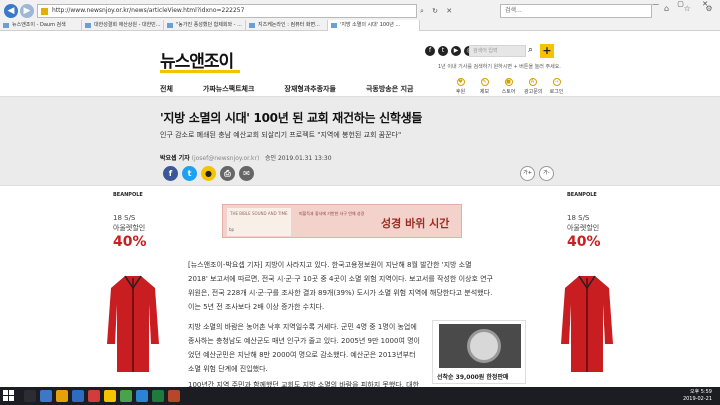 The width and height of the screenshot is (720, 405). Describe the element at coordinates (684, 4) in the screenshot. I see `window-controls: — ▢ ✕` at that location.